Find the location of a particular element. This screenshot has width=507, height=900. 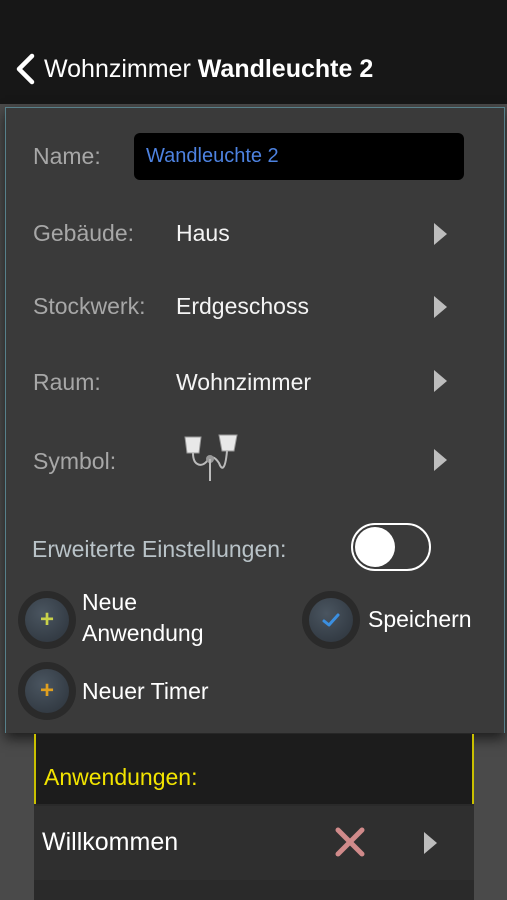

new-application-label-line2: Anwendung is located at coordinates (143, 633).